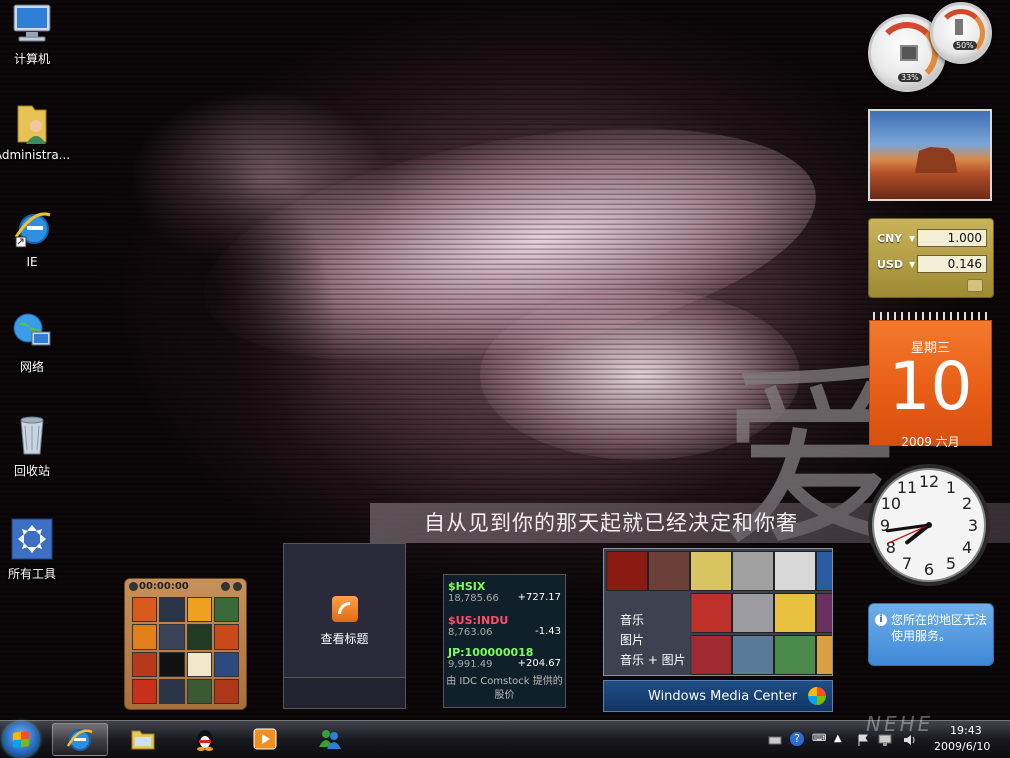 This screenshot has height=758, width=1010. I want to click on feed-footer, so click(344, 692).